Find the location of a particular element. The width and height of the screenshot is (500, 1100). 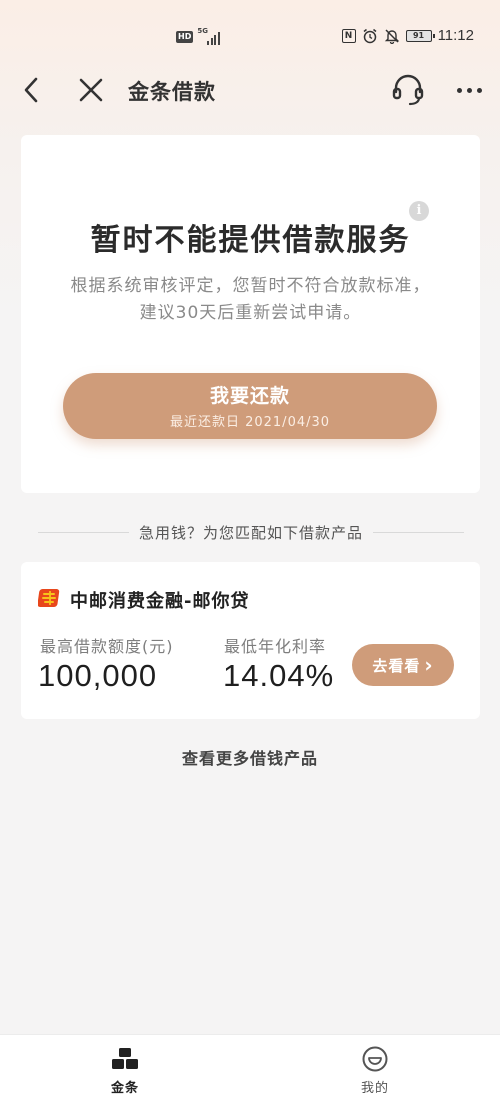

min-rate-value: 14.04% is located at coordinates (279, 675).